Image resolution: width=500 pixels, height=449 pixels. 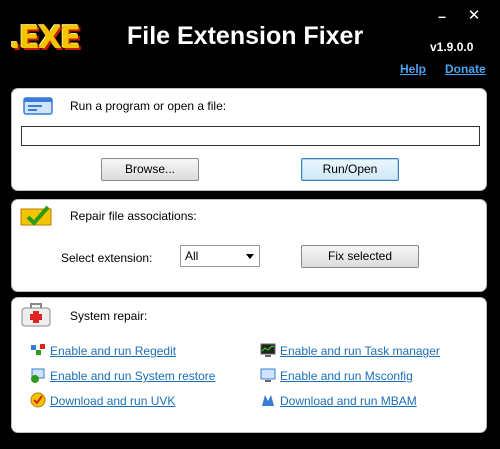 I want to click on msconfig-link: Enable and run Msconfig, so click(x=346, y=376).